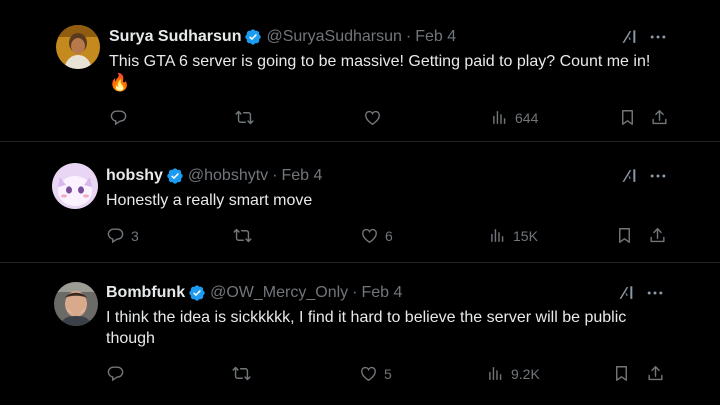  Describe the element at coordinates (175, 37) in the screenshot. I see `author-name: Surya Sudharsun` at that location.